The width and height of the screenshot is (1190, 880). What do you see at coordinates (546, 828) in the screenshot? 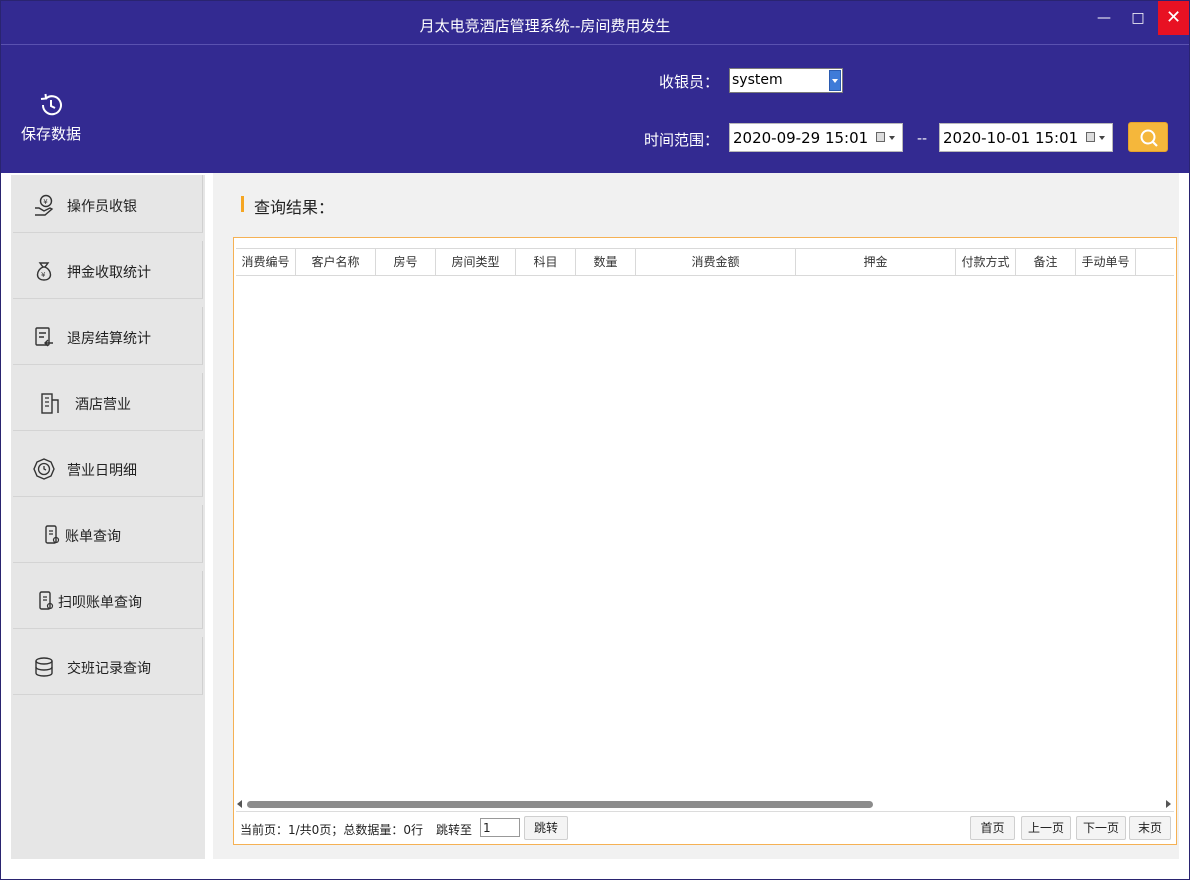
I see `jump-button: 跳转` at bounding box center [546, 828].